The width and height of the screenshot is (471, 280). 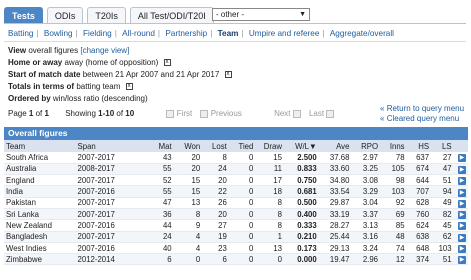 I want to click on previous-link: Previous, so click(x=226, y=113).